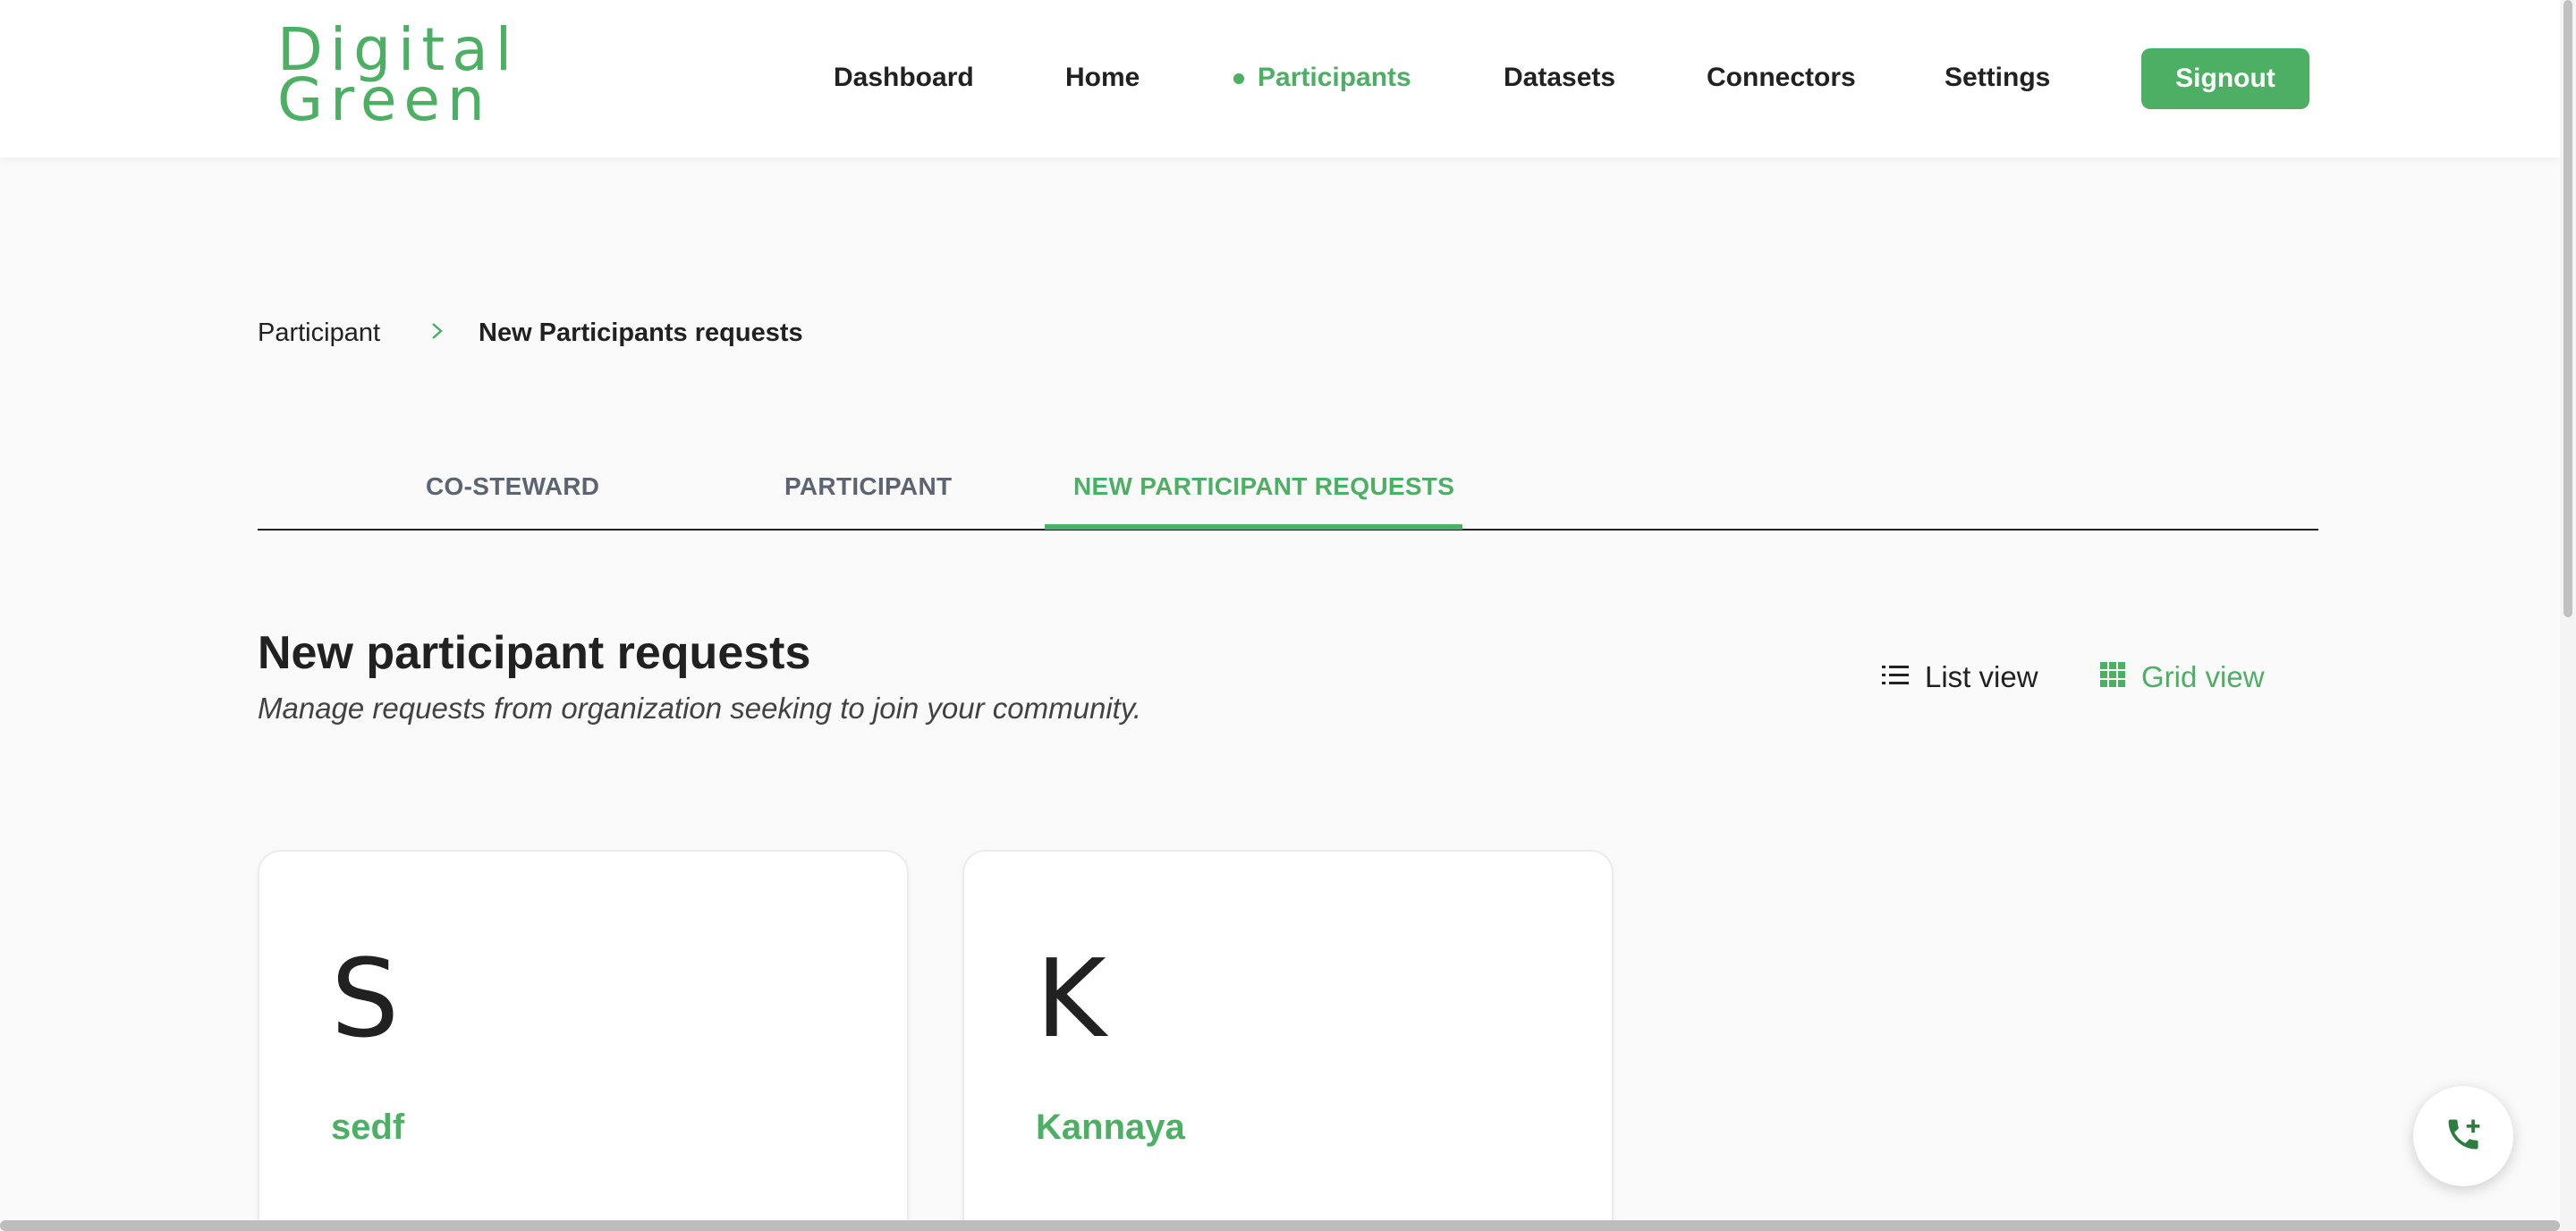 This screenshot has height=1231, width=2576. Describe the element at coordinates (1288, 1040) in the screenshot. I see `request-card: K Kannaya` at that location.